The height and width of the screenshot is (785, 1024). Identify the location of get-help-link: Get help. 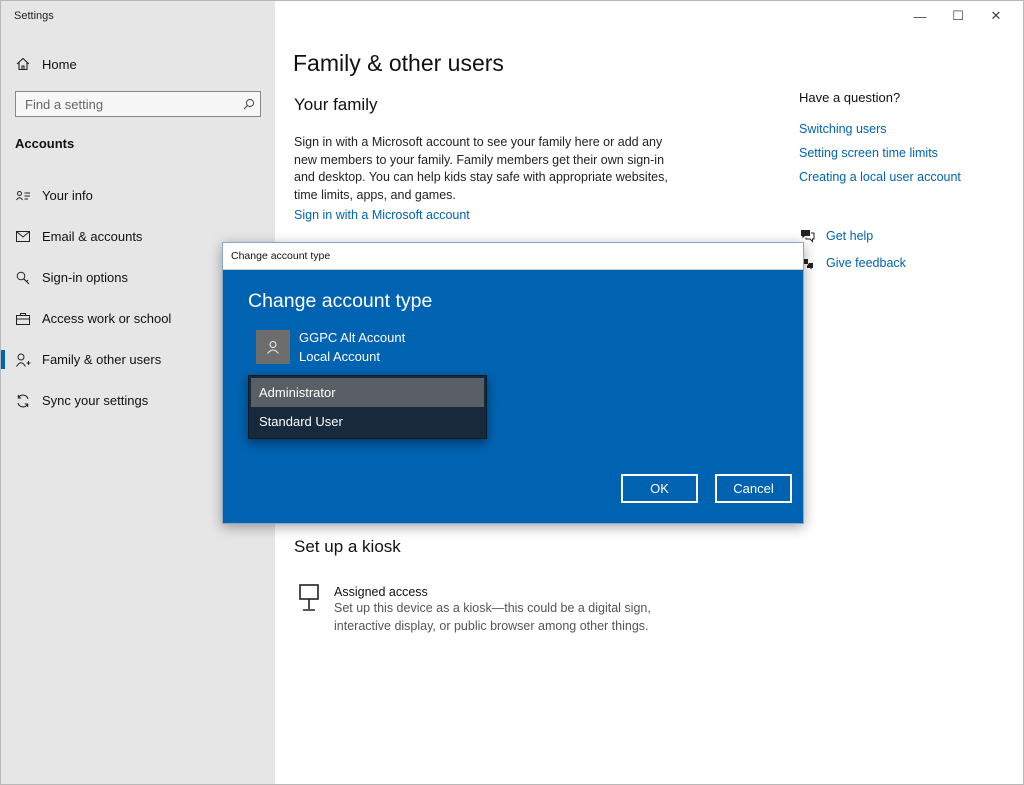
(852, 235).